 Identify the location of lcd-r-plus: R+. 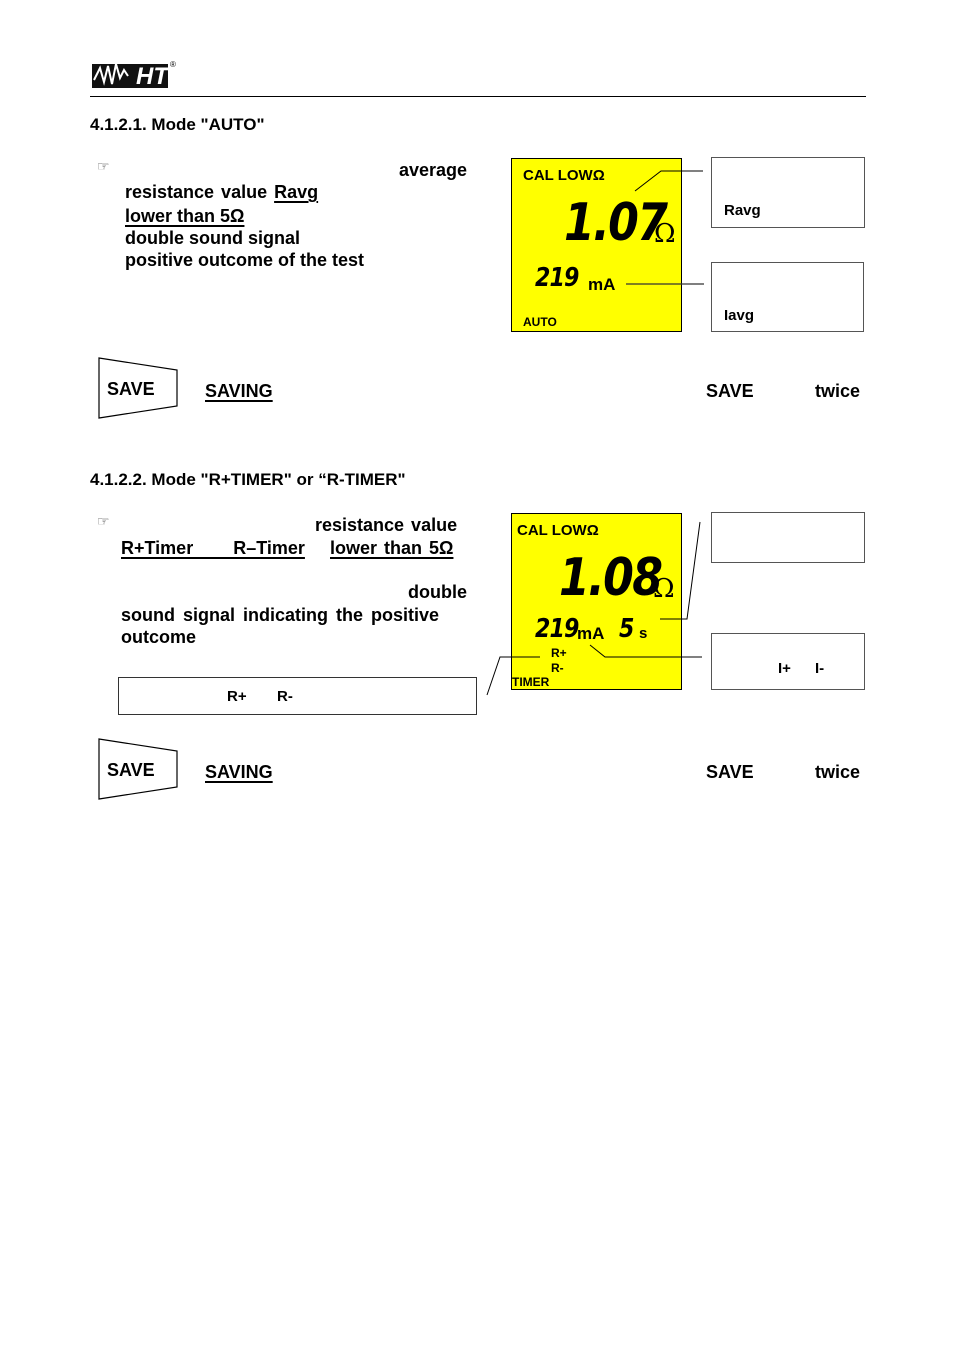
(559, 653).